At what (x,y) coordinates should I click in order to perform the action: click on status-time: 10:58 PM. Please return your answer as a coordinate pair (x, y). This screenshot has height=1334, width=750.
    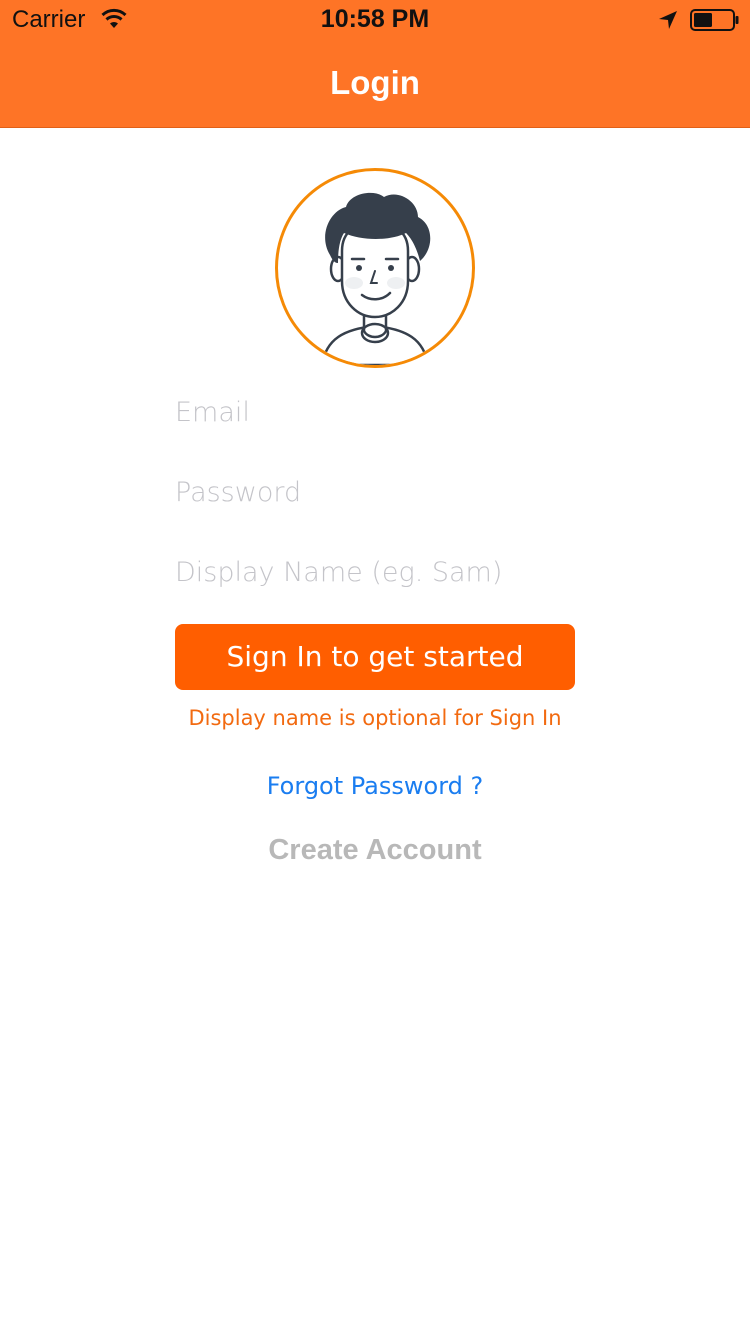
    Looking at the image, I should click on (375, 19).